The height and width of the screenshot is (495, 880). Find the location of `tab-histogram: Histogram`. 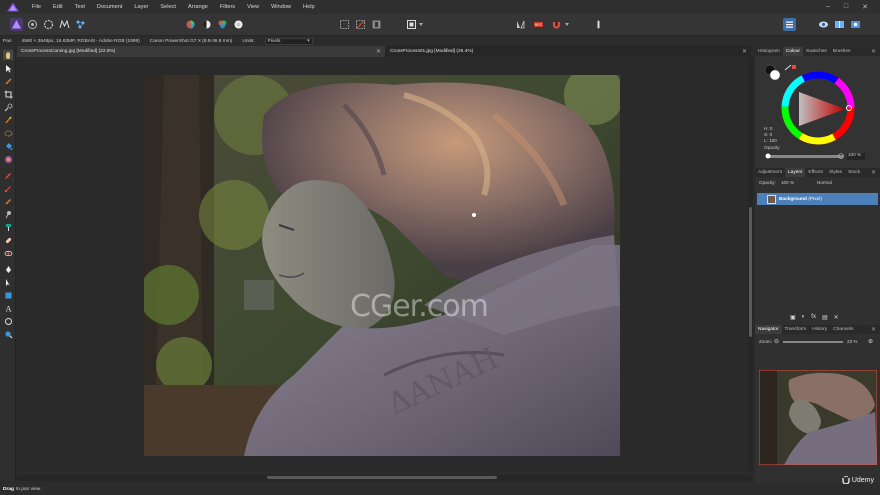

tab-histogram: Histogram is located at coordinates (769, 51).